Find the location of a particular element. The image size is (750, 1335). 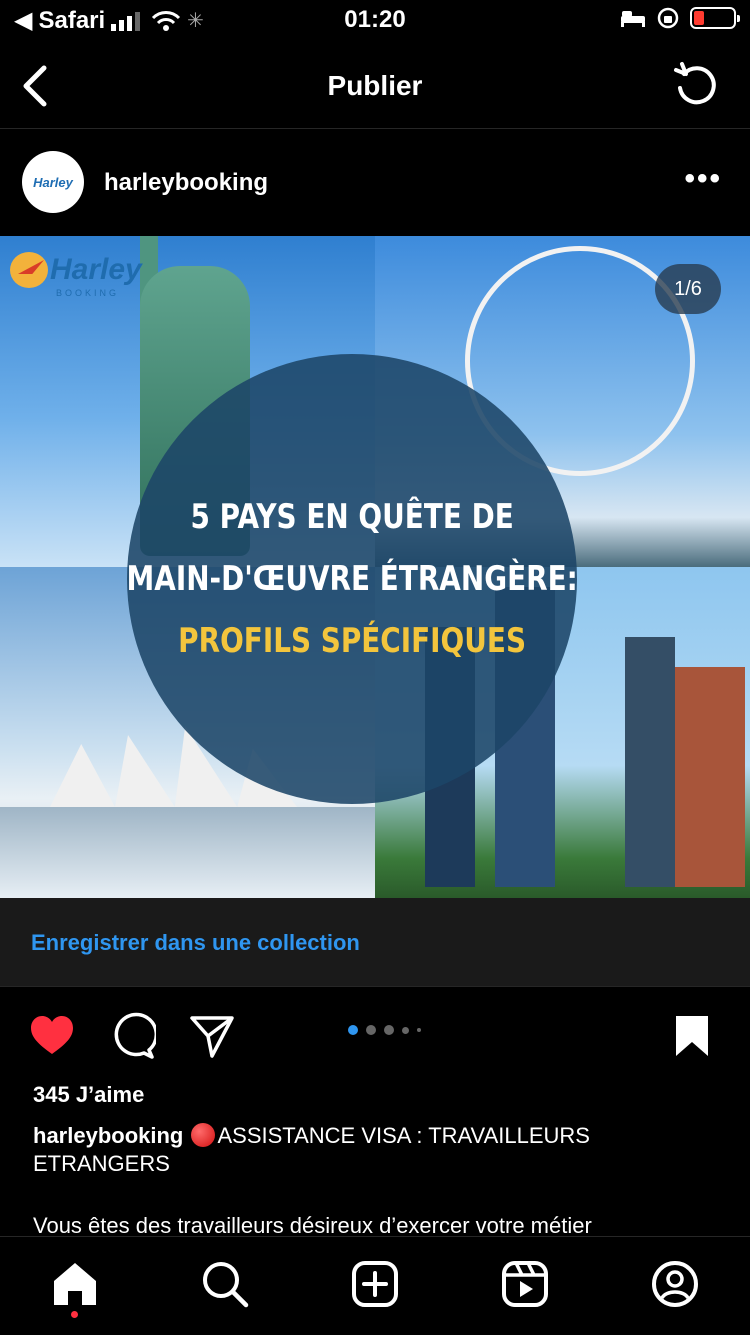

reels-icon is located at coordinates (525, 1284).